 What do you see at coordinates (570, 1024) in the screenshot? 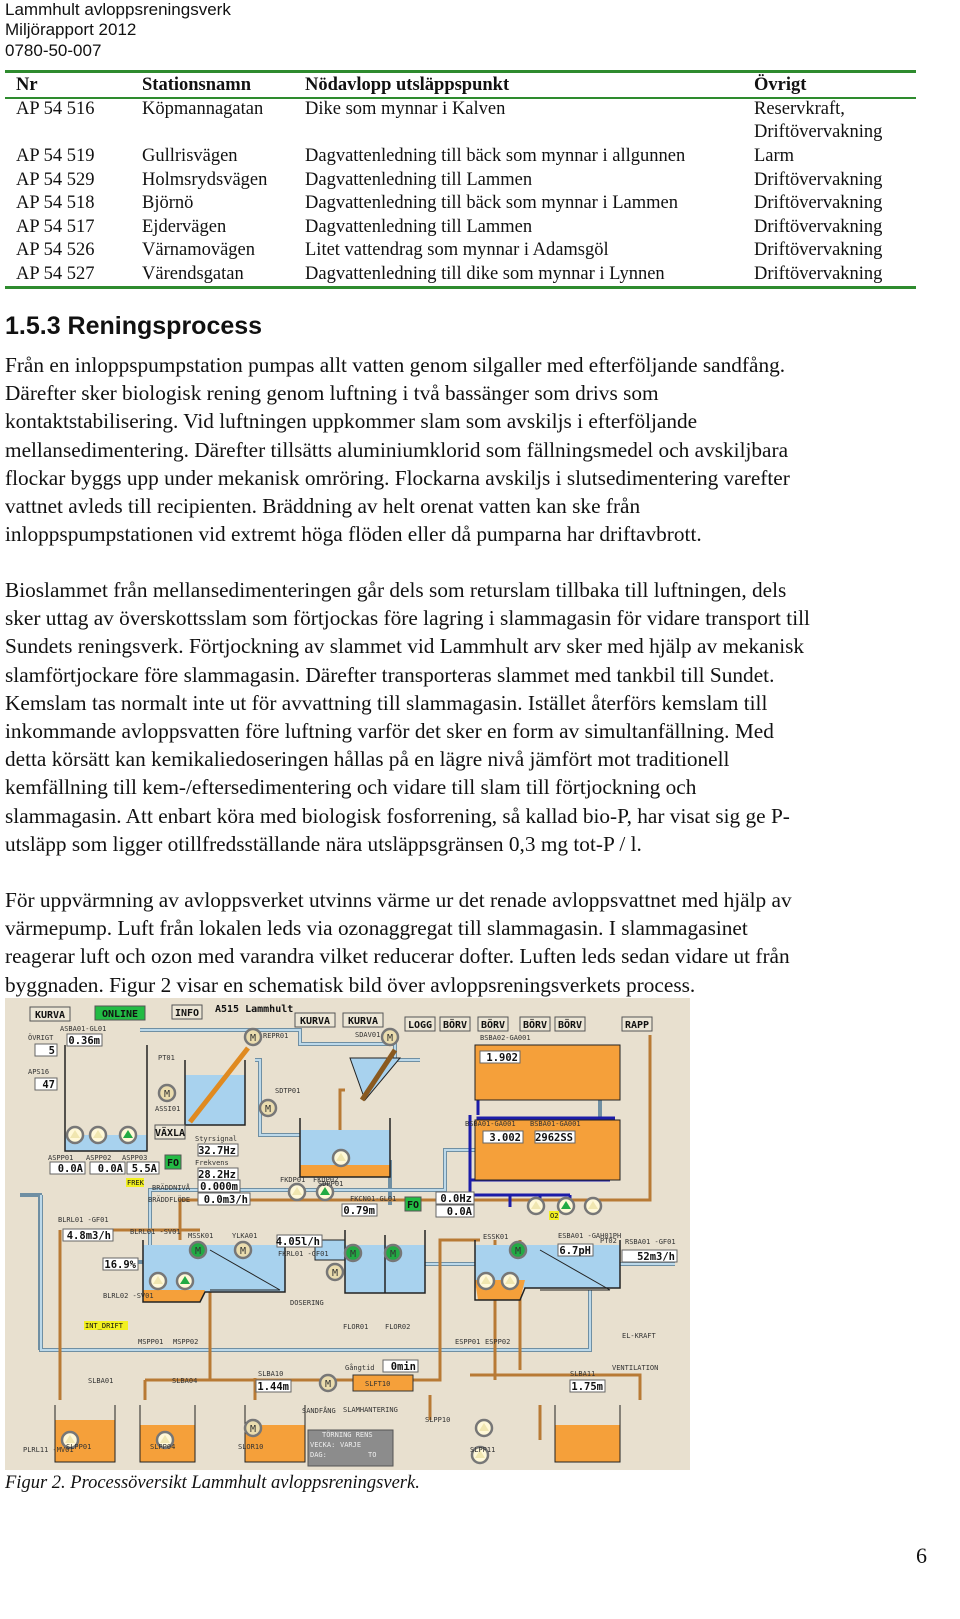
I see `button-borv4: BÖRV` at bounding box center [570, 1024].